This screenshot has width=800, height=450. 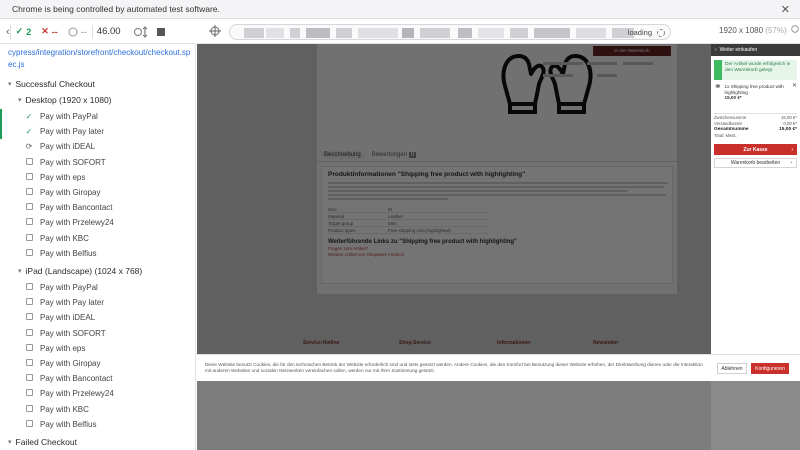 I want to click on configure-cookies-button: Konfigurieren, so click(x=770, y=368).